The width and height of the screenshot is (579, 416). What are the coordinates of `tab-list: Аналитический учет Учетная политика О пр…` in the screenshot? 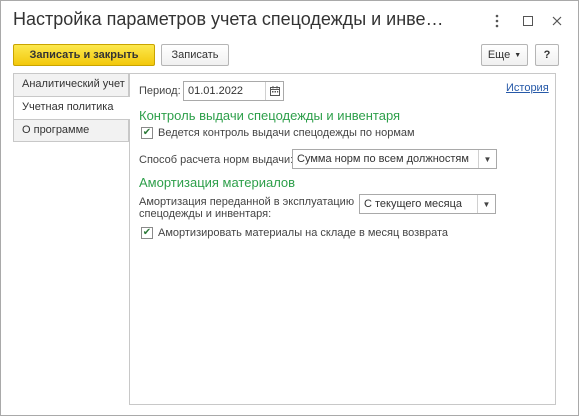 It's located at (71, 107).